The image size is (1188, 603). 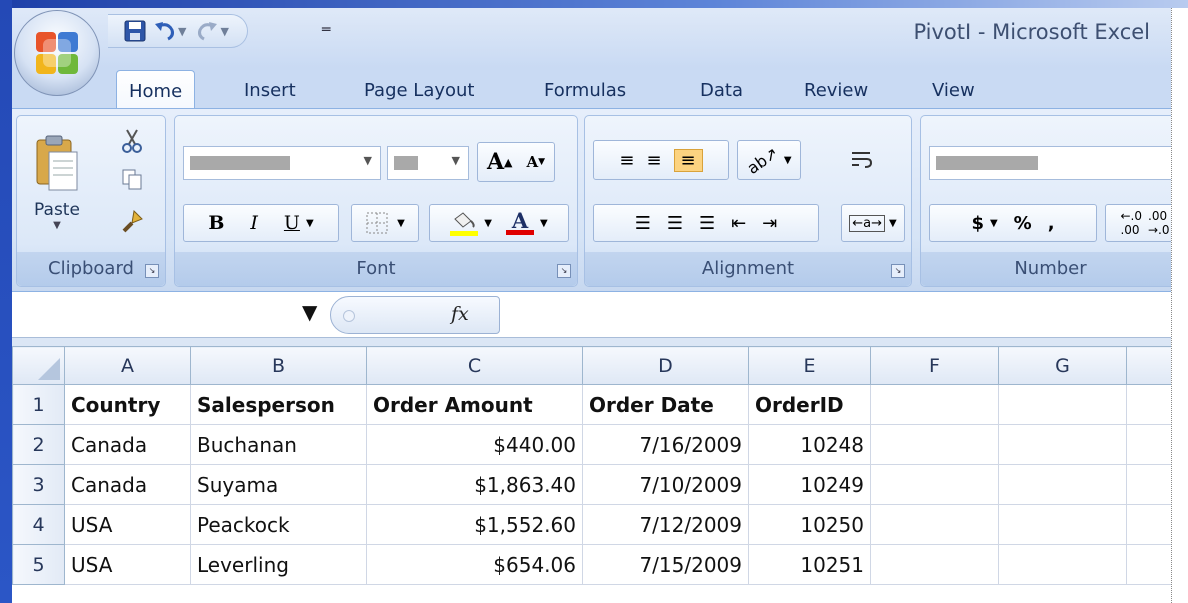 I want to click on decrease-decimal-button: .00 →.0, so click(x=1159, y=223).